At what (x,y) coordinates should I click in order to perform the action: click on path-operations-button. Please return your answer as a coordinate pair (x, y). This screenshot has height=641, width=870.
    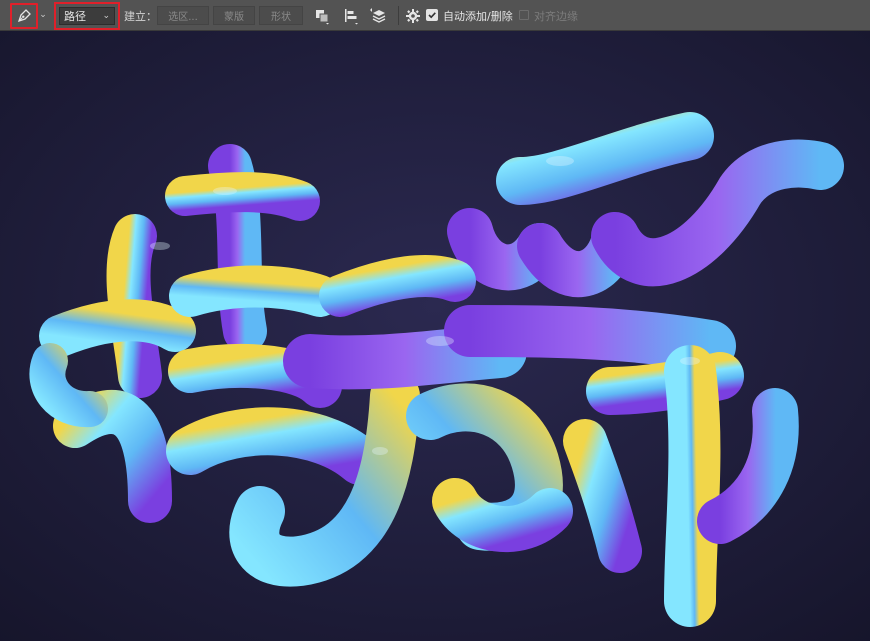
    Looking at the image, I should click on (322, 16).